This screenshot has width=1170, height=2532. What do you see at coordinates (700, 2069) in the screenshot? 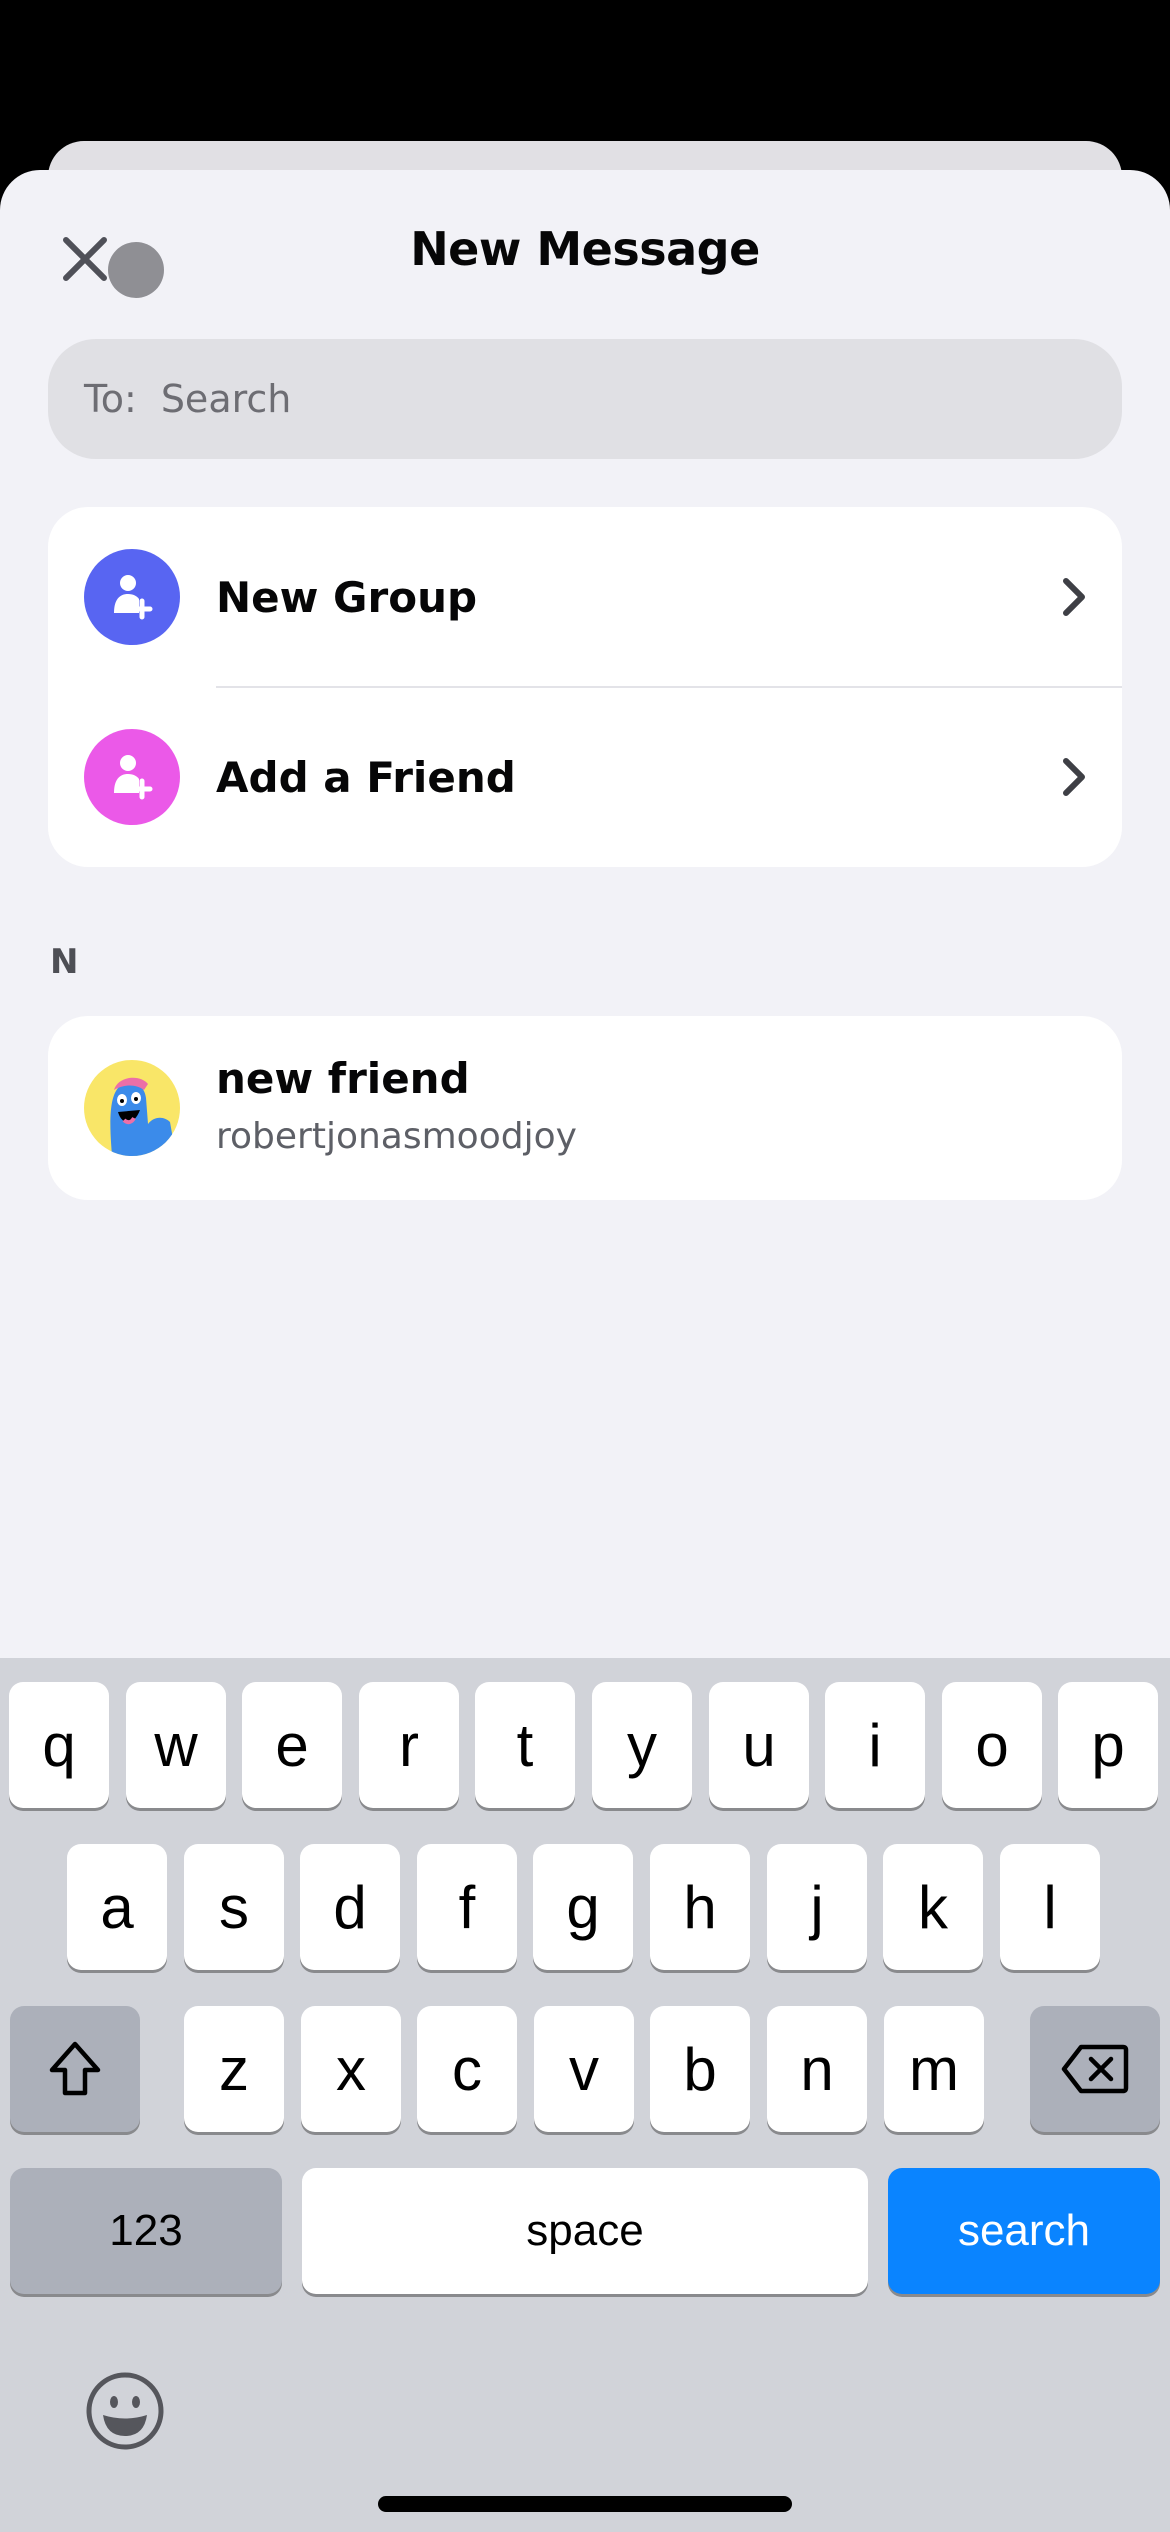
I see `key-b: b` at bounding box center [700, 2069].